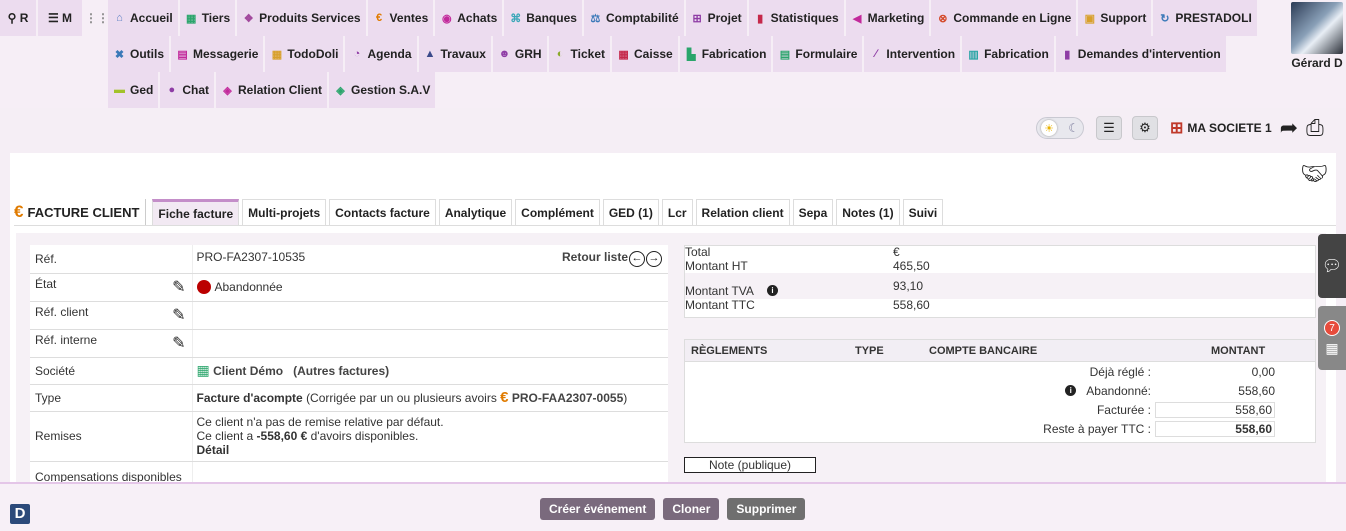  Describe the element at coordinates (83, 212) in the screenshot. I see `page-title-text: FACTURE CLIENT` at that location.